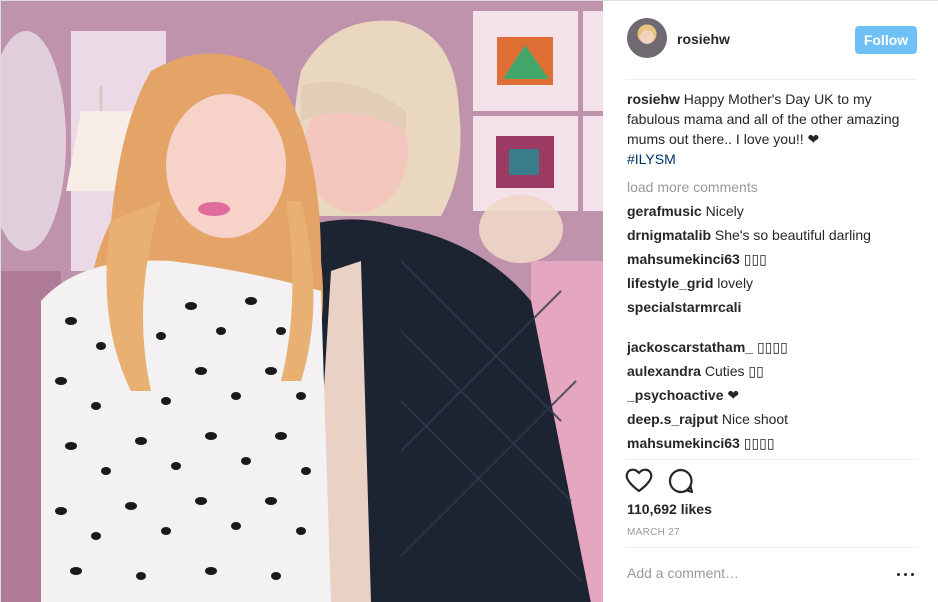  Describe the element at coordinates (755, 259) in the screenshot. I see `comment-text: ▯▯▯` at that location.